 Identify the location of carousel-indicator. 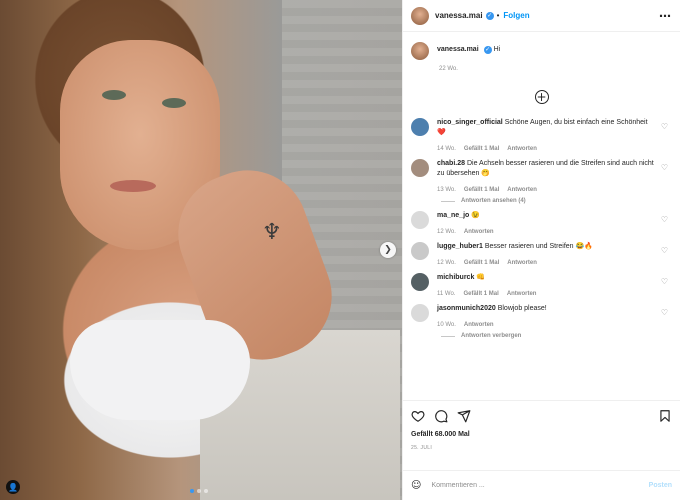
(199, 491).